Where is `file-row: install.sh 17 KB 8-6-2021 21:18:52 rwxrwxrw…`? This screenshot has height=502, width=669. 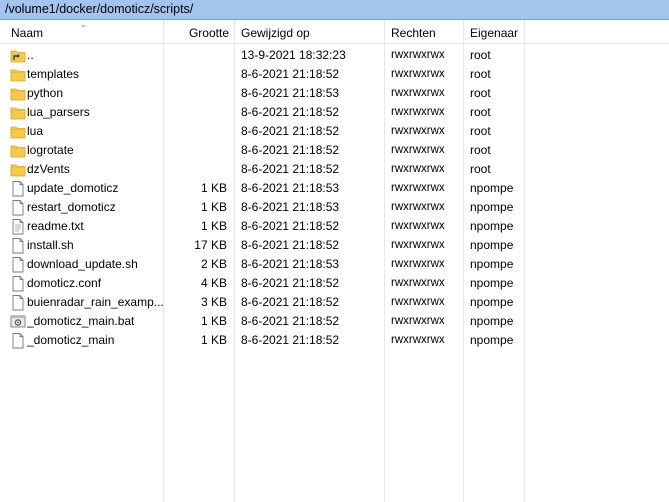
file-row: install.sh 17 KB 8-6-2021 21:18:52 rwxrwxrw… is located at coordinates (334, 245).